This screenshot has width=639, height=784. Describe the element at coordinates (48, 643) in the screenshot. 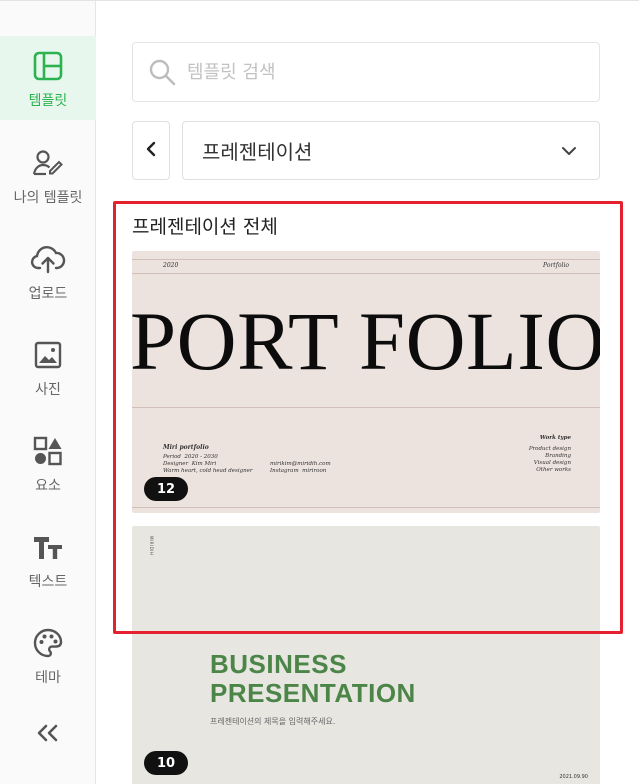

I see `palette-icon` at that location.